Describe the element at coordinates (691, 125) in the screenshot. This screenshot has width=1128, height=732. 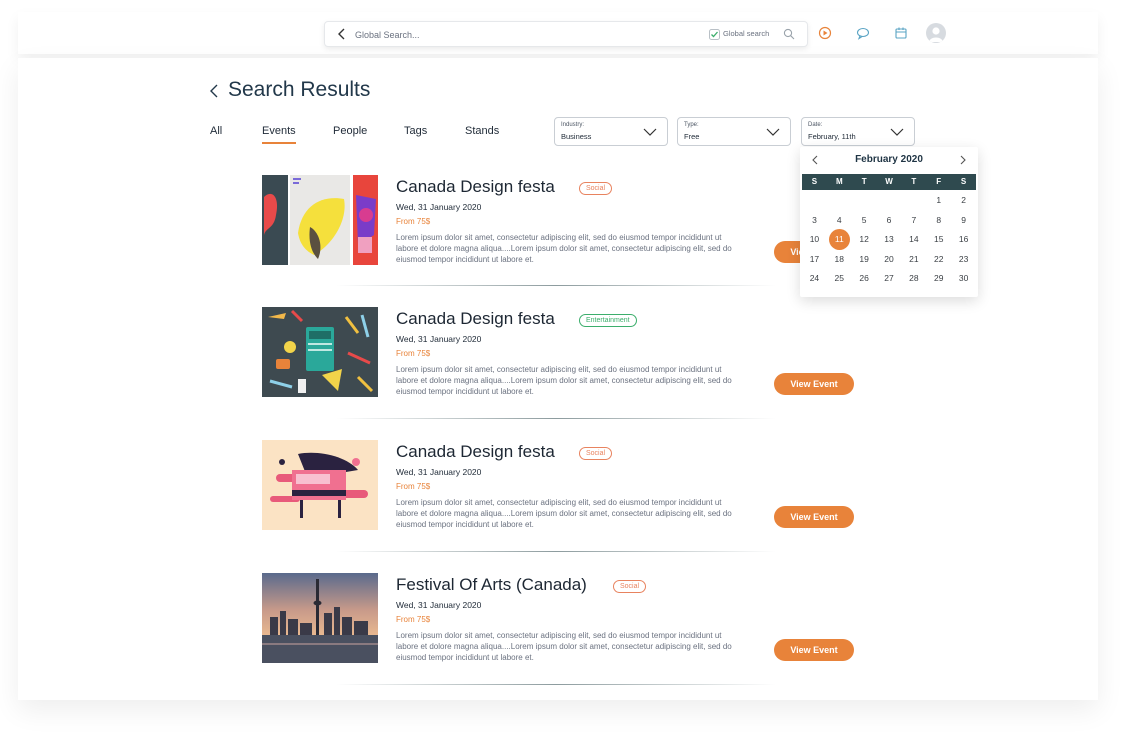
I see `type-filter-label: Type:` at that location.